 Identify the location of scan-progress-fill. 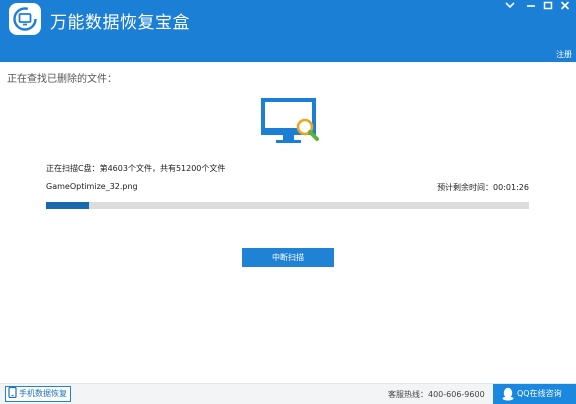
(68, 205).